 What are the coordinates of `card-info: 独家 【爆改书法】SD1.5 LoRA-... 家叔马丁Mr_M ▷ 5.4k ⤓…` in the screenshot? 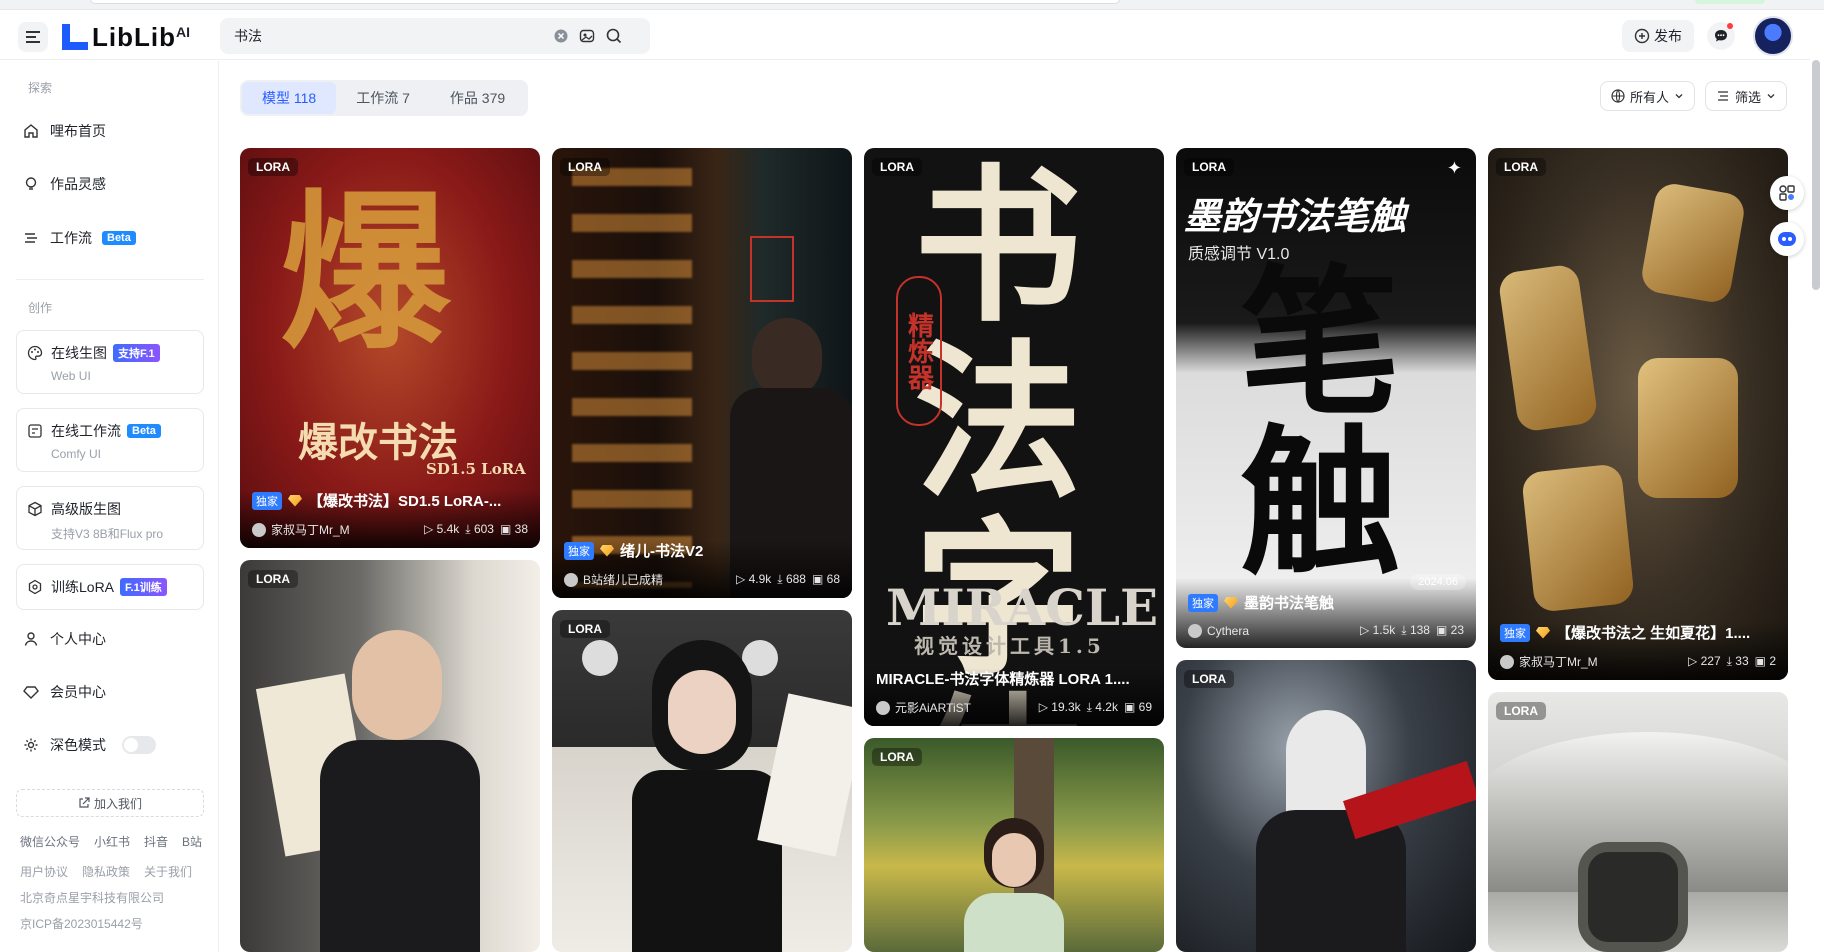 It's located at (390, 519).